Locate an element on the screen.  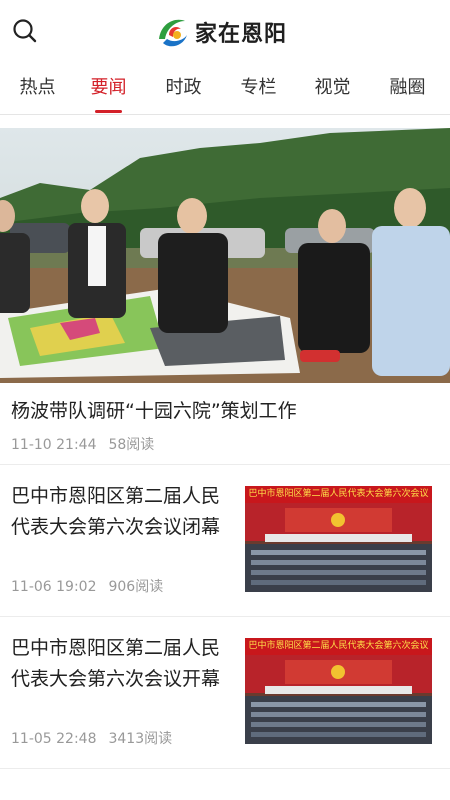
app-logo: 家在恩阳 is located at coordinates (221, 32).